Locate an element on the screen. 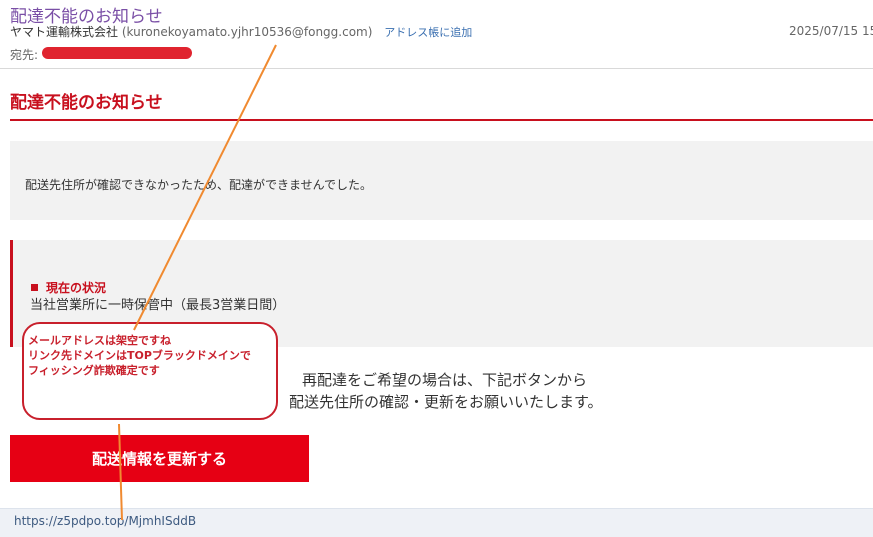  update-delivery-info-button: 配送情報を更新する is located at coordinates (159, 458).